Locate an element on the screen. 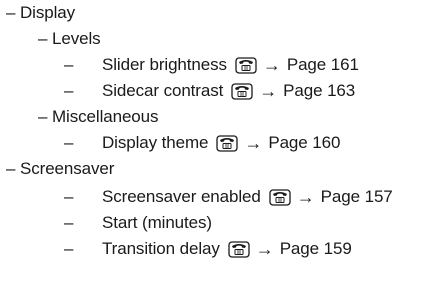 The width and height of the screenshot is (444, 292). tree-item-label: Transition delay is located at coordinates (161, 248).